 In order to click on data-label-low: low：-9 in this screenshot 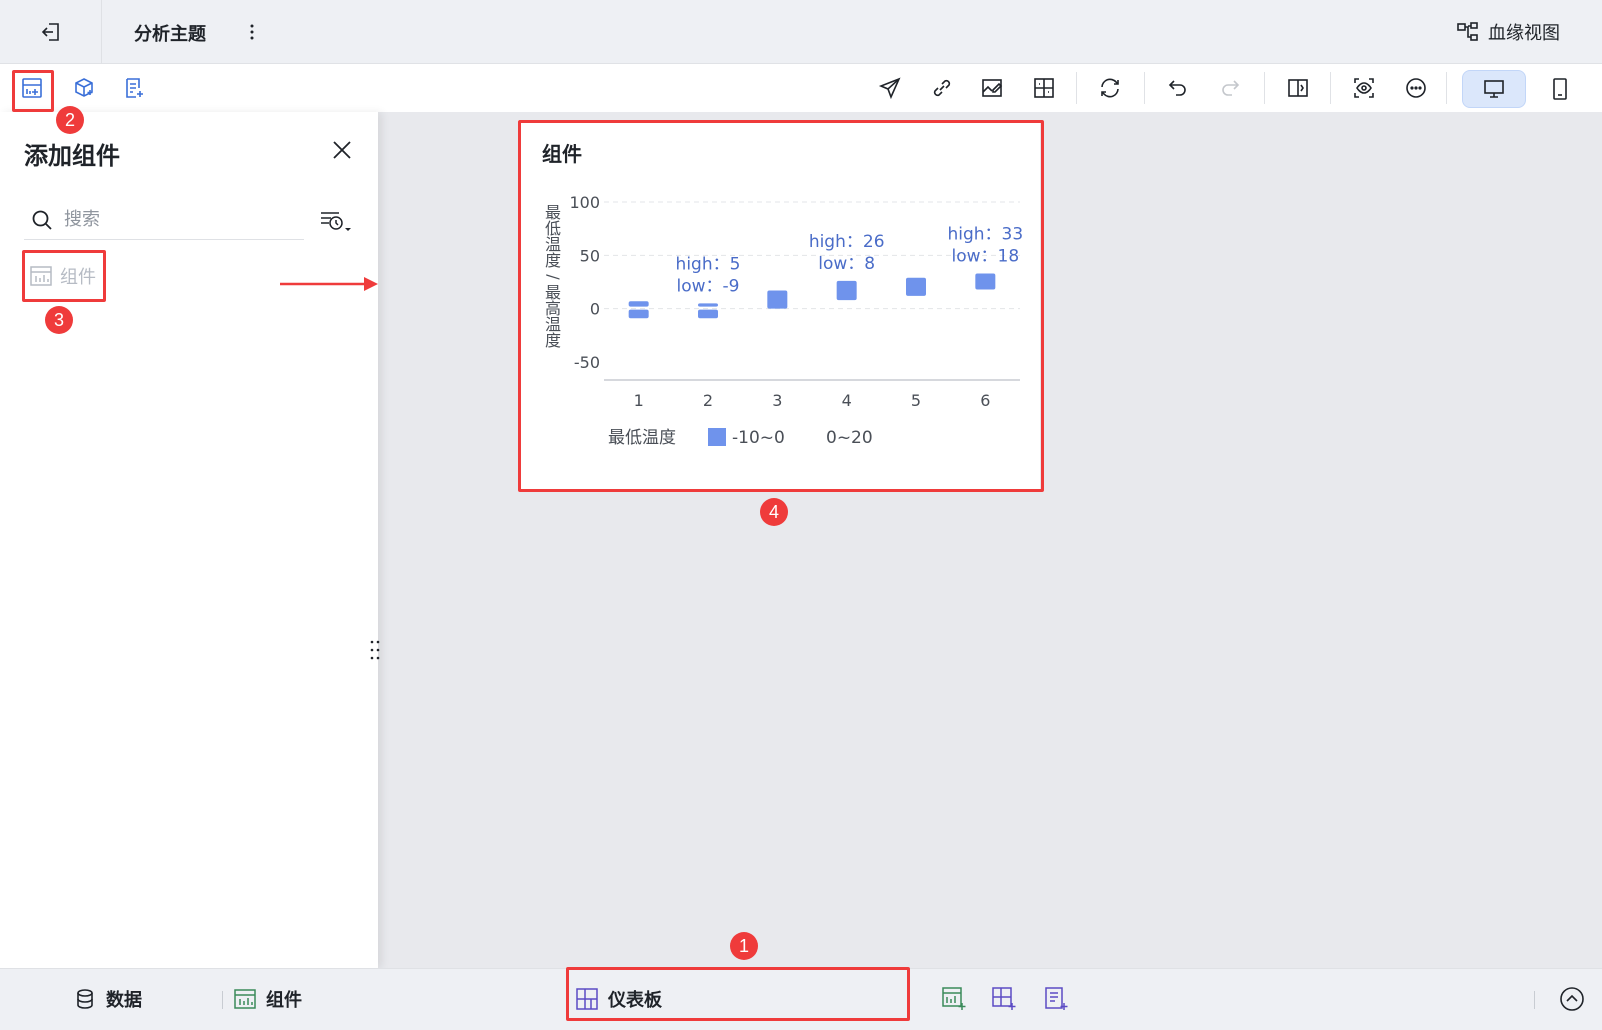, I will do `click(708, 286)`.